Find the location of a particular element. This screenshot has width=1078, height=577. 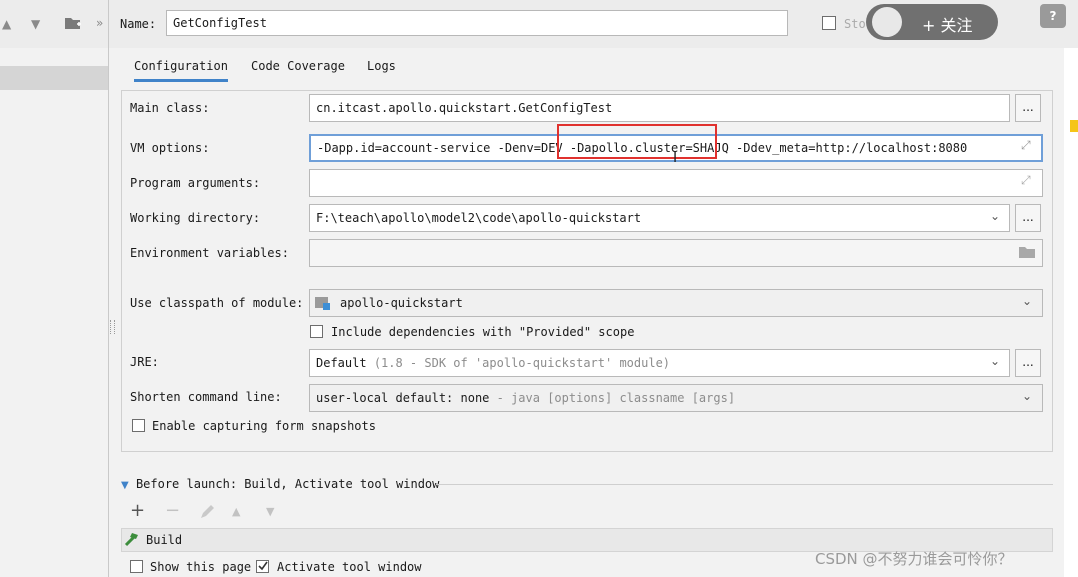

splitter-grip is located at coordinates (112, 327).